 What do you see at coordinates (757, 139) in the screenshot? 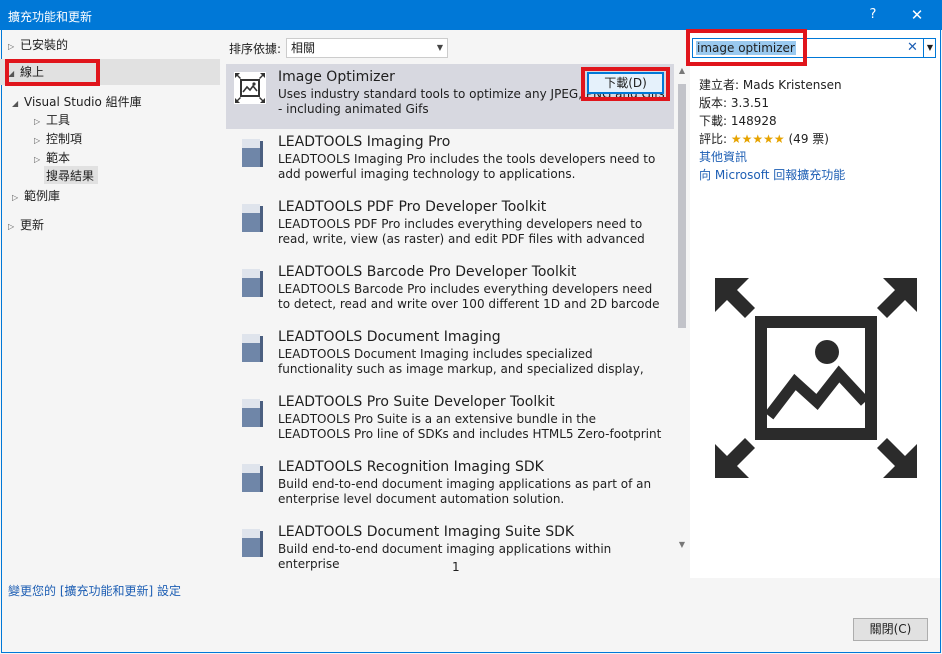
I see `rating-stars-icon: ★★★★★` at bounding box center [757, 139].